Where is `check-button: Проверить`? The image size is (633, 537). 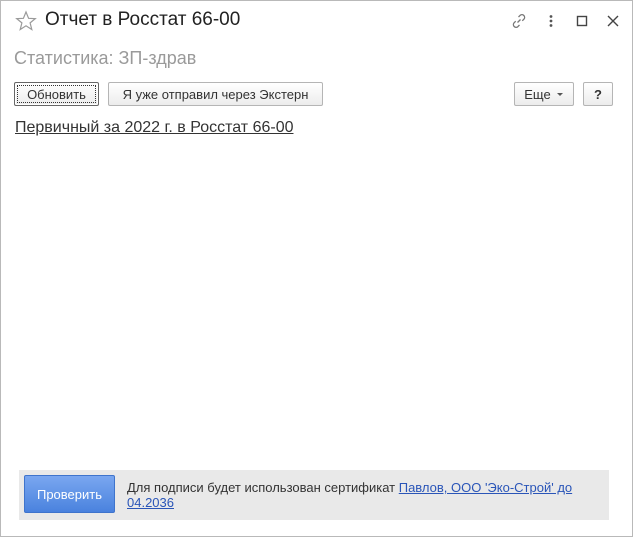 check-button: Проверить is located at coordinates (69, 494).